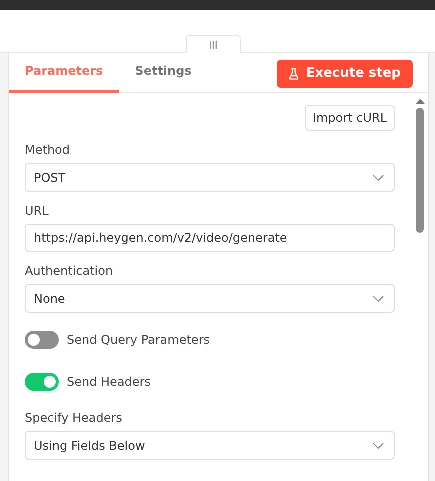 Image resolution: width=435 pixels, height=481 pixels. What do you see at coordinates (420, 101) in the screenshot?
I see `scroll-up-icon` at bounding box center [420, 101].